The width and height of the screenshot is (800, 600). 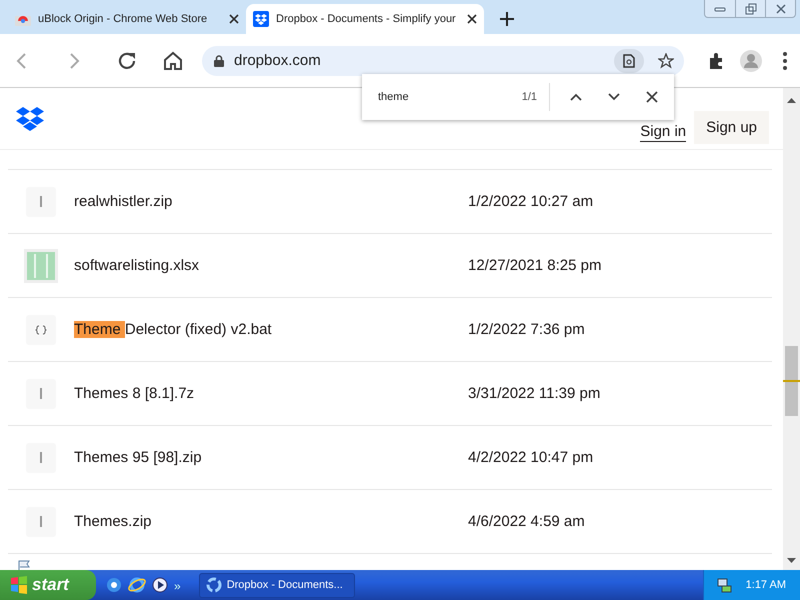 I want to click on document-search-icon, so click(x=629, y=61).